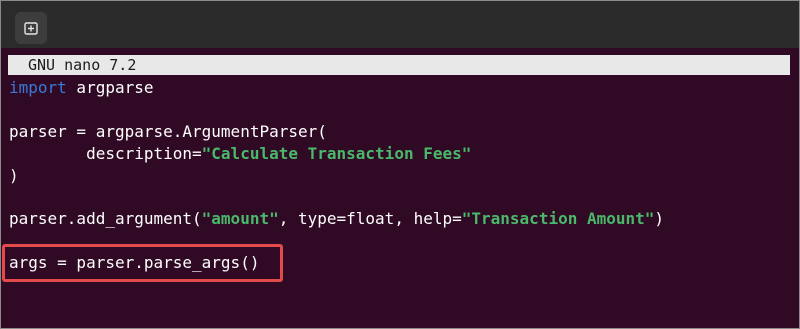 The width and height of the screenshot is (800, 329). What do you see at coordinates (370, 218) in the screenshot?
I see `code-text: , type=float, help=` at bounding box center [370, 218].